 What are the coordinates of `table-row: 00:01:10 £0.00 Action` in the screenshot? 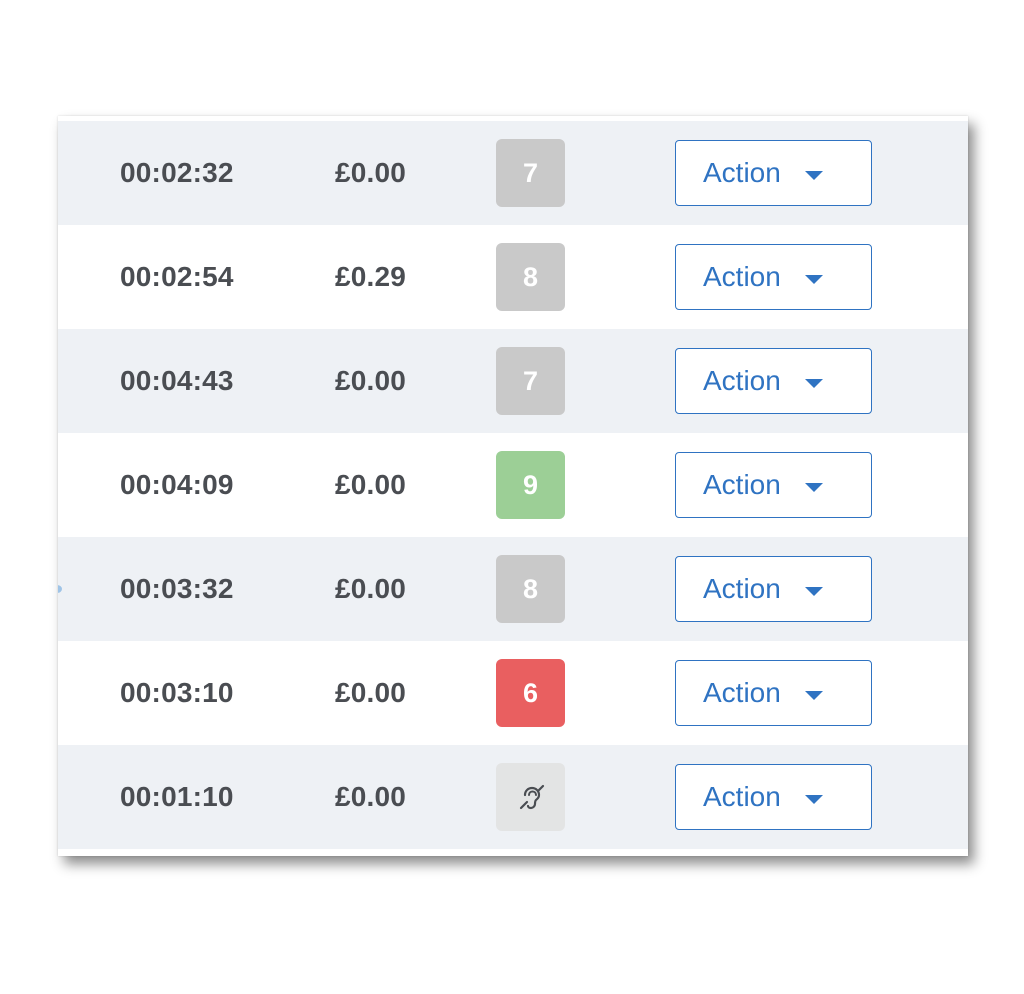 It's located at (513, 797).